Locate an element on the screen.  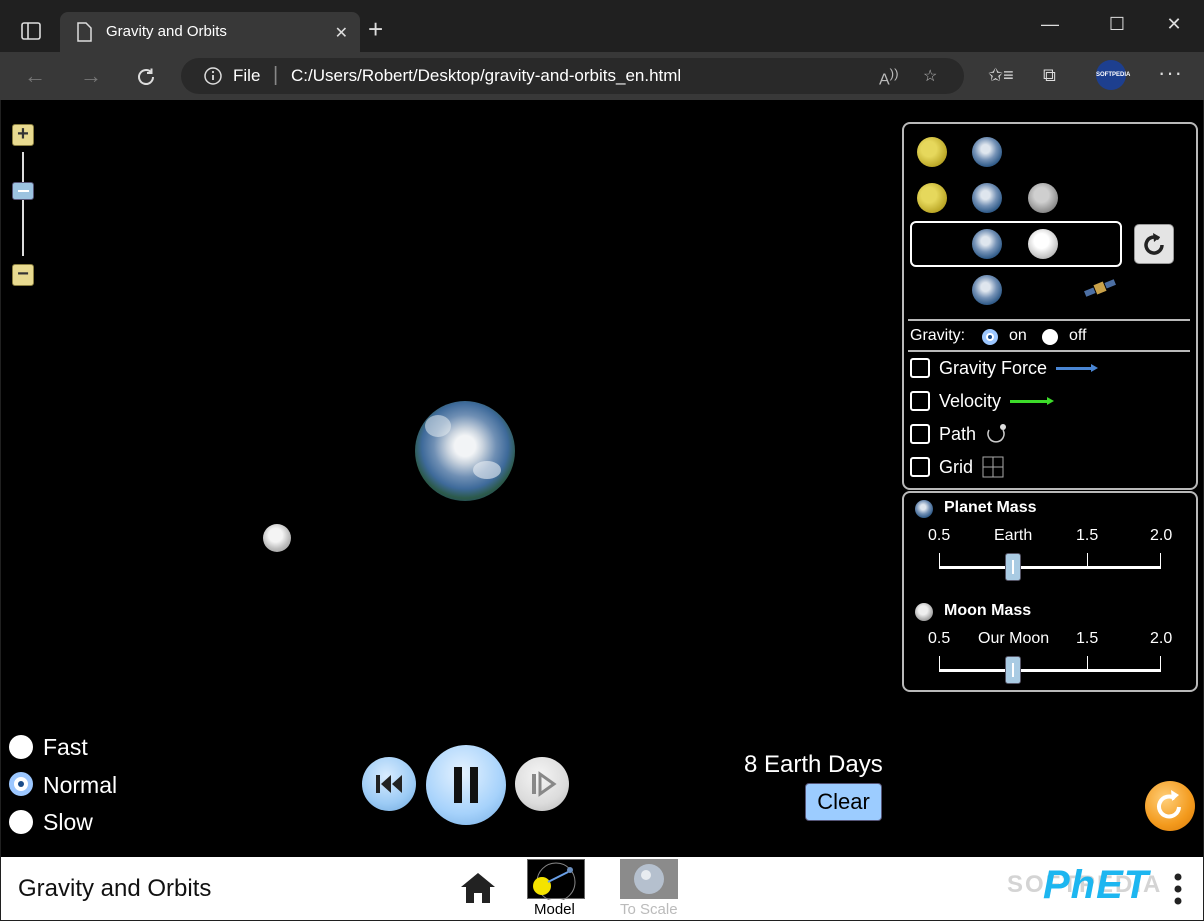
refresh-button is located at coordinates (146, 77).